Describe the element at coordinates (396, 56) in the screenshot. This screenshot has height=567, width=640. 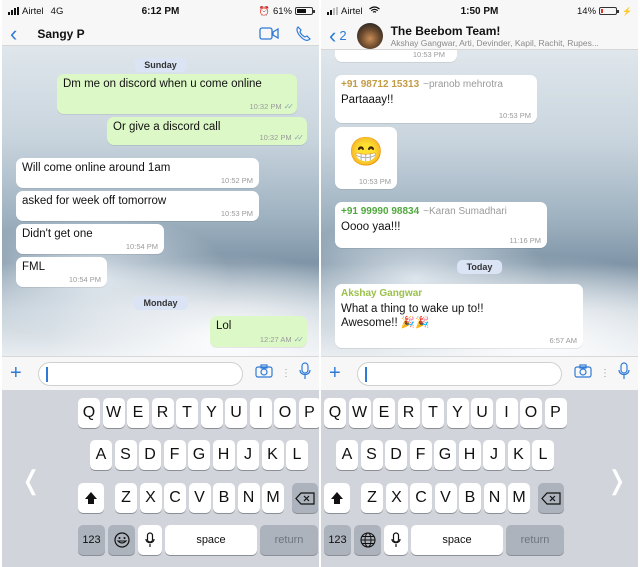
I see `message-bubble: 10:53 PM` at that location.